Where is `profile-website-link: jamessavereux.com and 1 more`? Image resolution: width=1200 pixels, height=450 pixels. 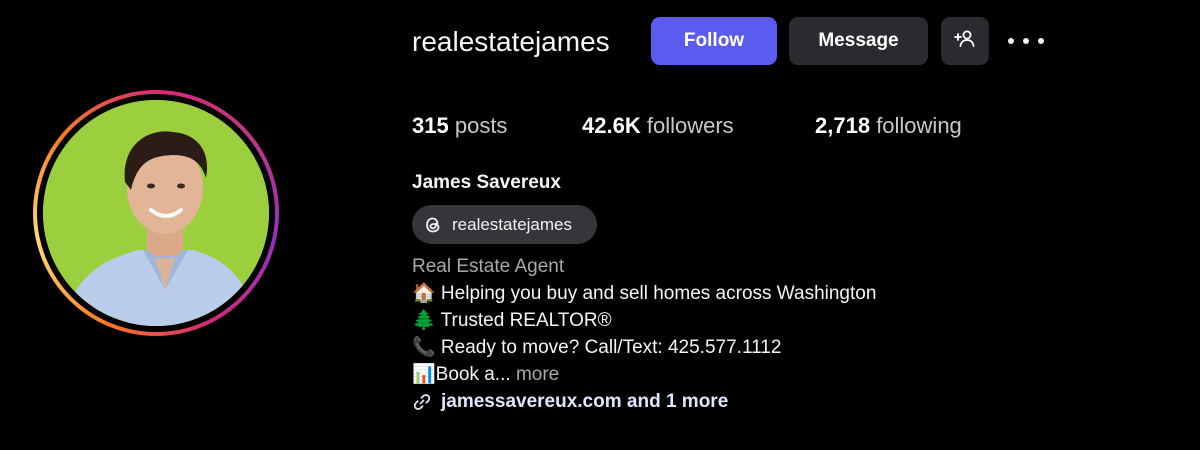
profile-website-link: jamessavereux.com and 1 more is located at coordinates (570, 402).